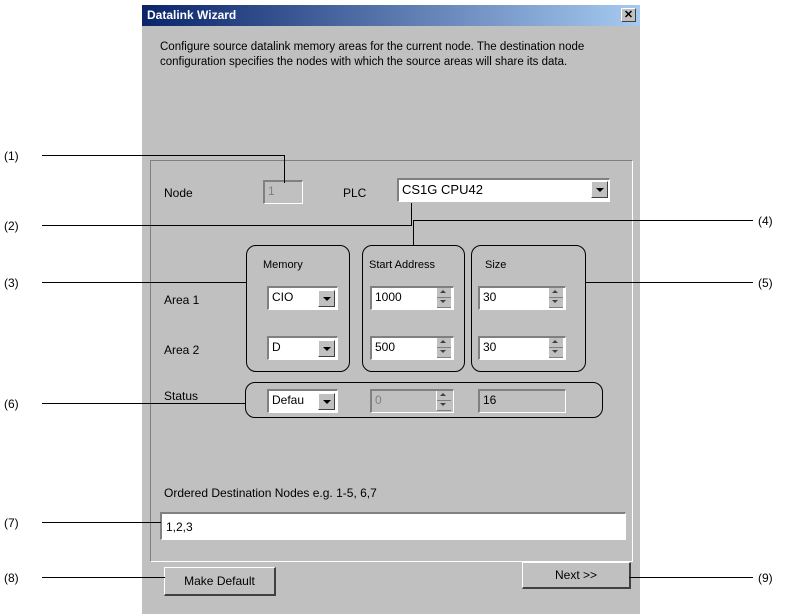  What do you see at coordinates (576, 575) in the screenshot?
I see `next-button: Next >>` at bounding box center [576, 575].